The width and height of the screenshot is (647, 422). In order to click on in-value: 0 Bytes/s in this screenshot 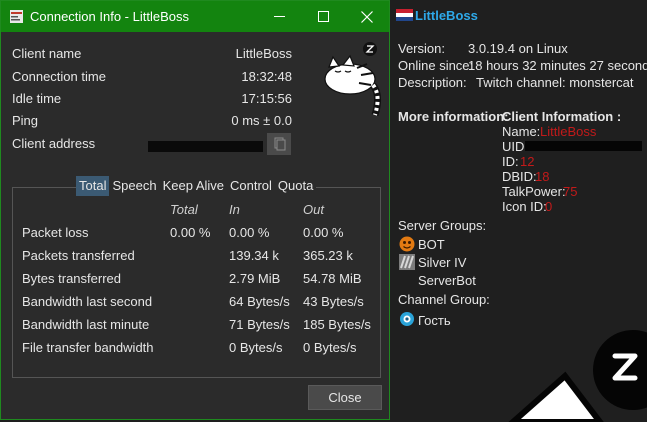, I will do `click(256, 347)`.